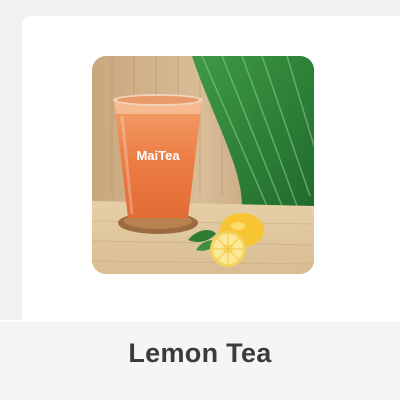 The height and width of the screenshot is (400, 400). I want to click on left-background-strip, so click(11, 160).